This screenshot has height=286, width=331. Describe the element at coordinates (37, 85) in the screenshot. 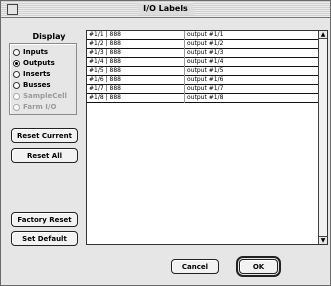

I see `radio-label: Busses` at that location.